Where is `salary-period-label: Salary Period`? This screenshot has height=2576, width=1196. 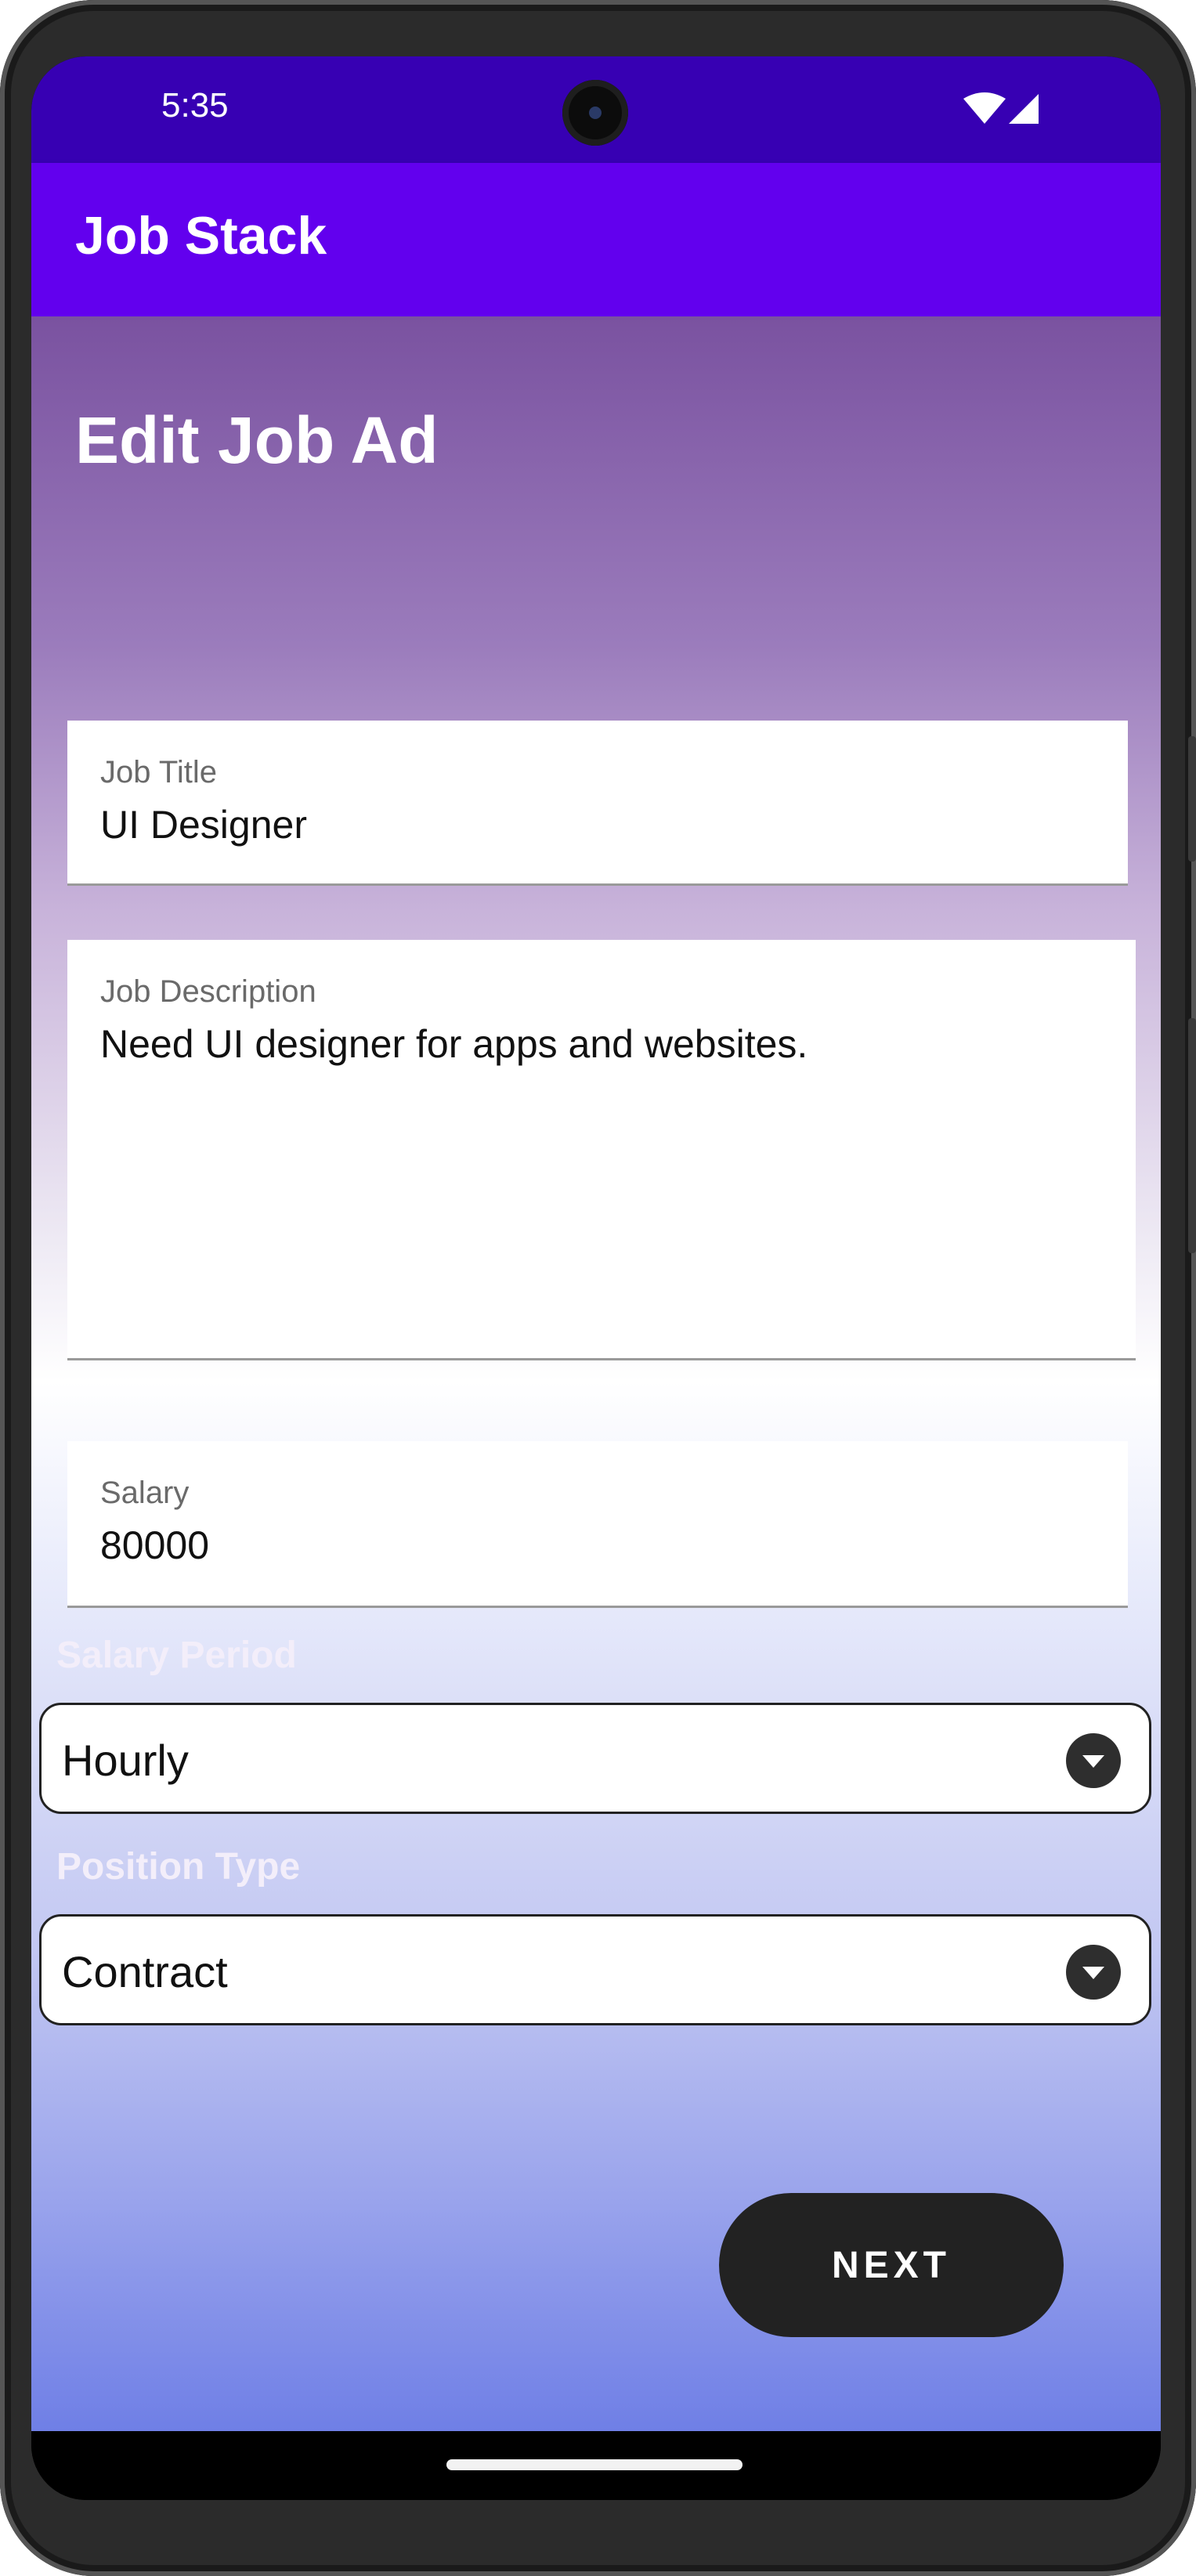
salary-period-label: Salary Period is located at coordinates (176, 1655).